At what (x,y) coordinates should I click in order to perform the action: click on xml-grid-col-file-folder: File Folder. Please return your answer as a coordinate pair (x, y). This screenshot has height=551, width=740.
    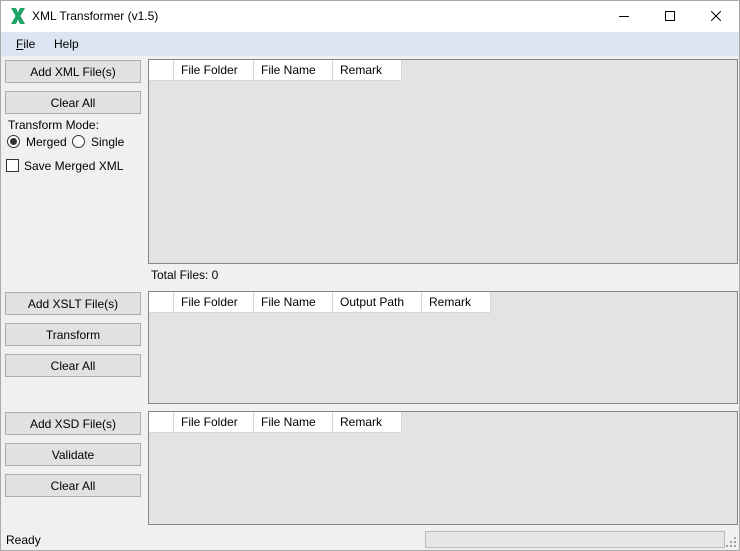
    Looking at the image, I should click on (214, 70).